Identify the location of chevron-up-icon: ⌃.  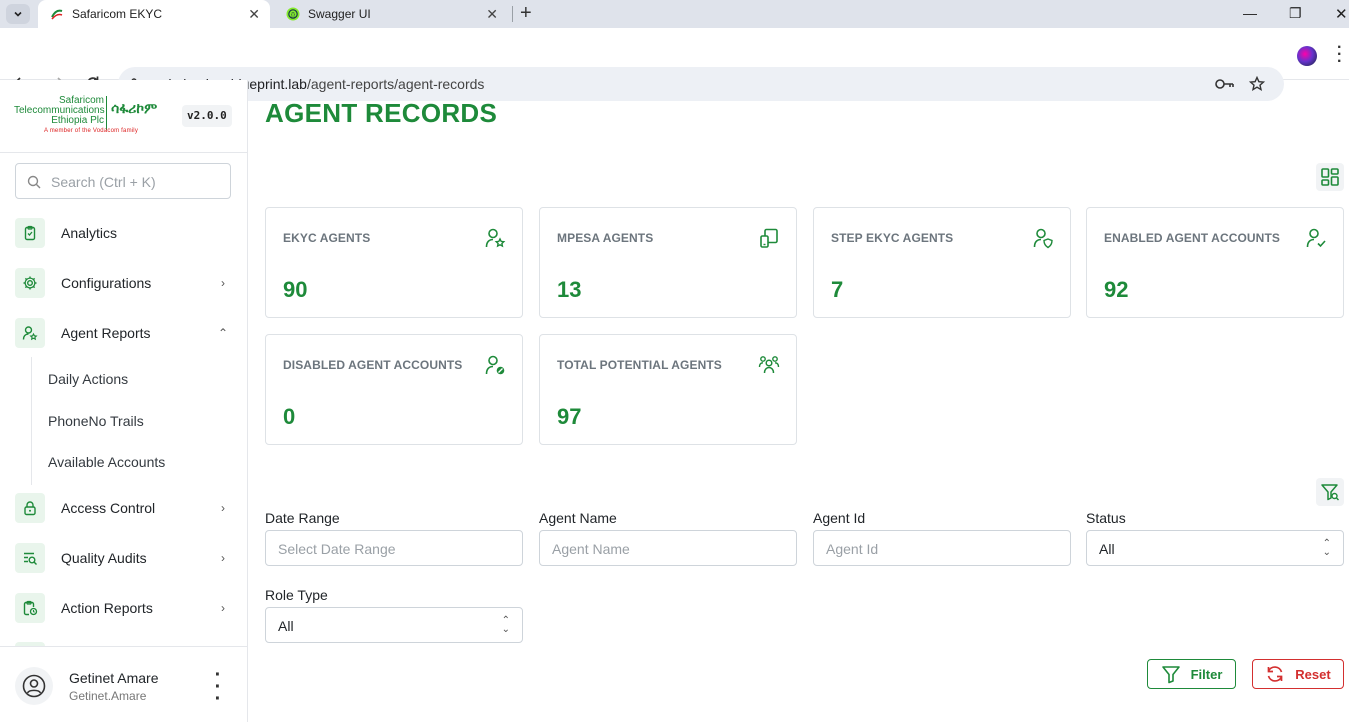
(223, 333).